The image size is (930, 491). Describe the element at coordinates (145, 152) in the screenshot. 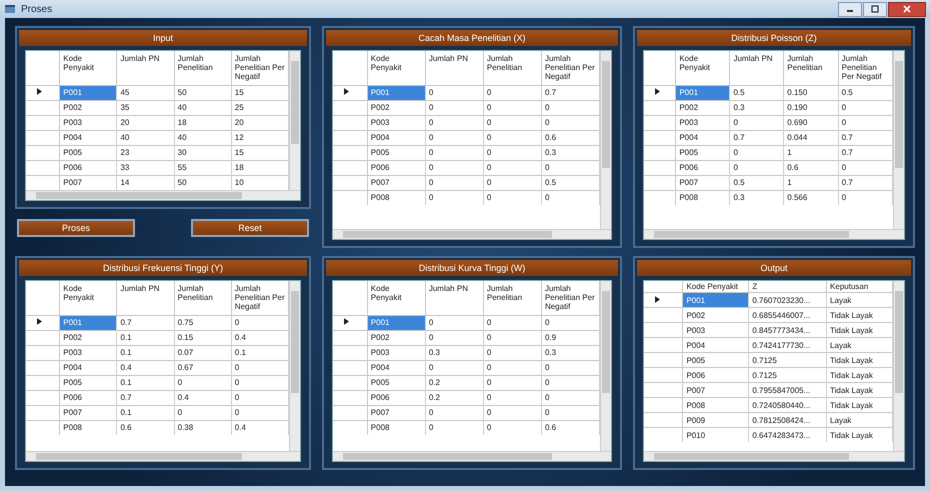

I see `table-cell: 23` at that location.